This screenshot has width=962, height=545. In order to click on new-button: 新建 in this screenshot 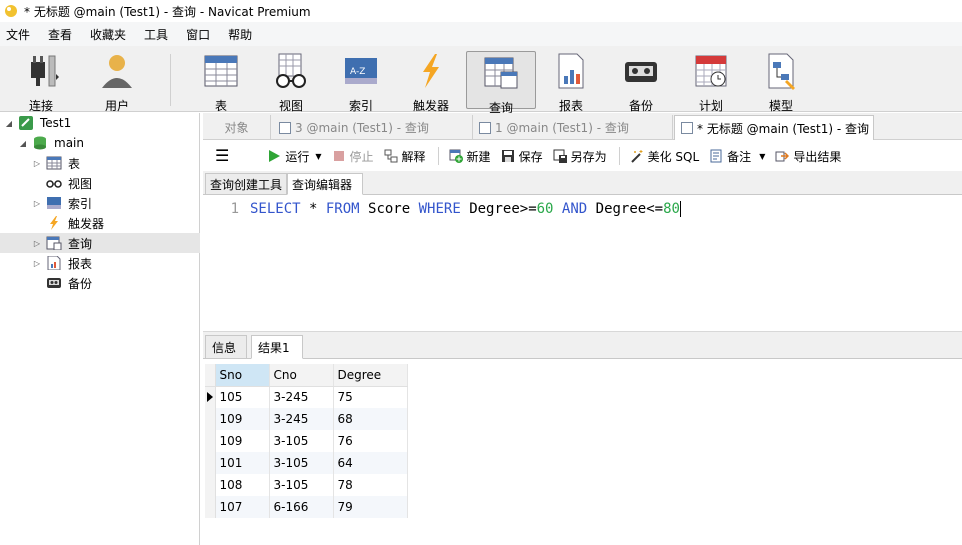, I will do `click(470, 156)`.